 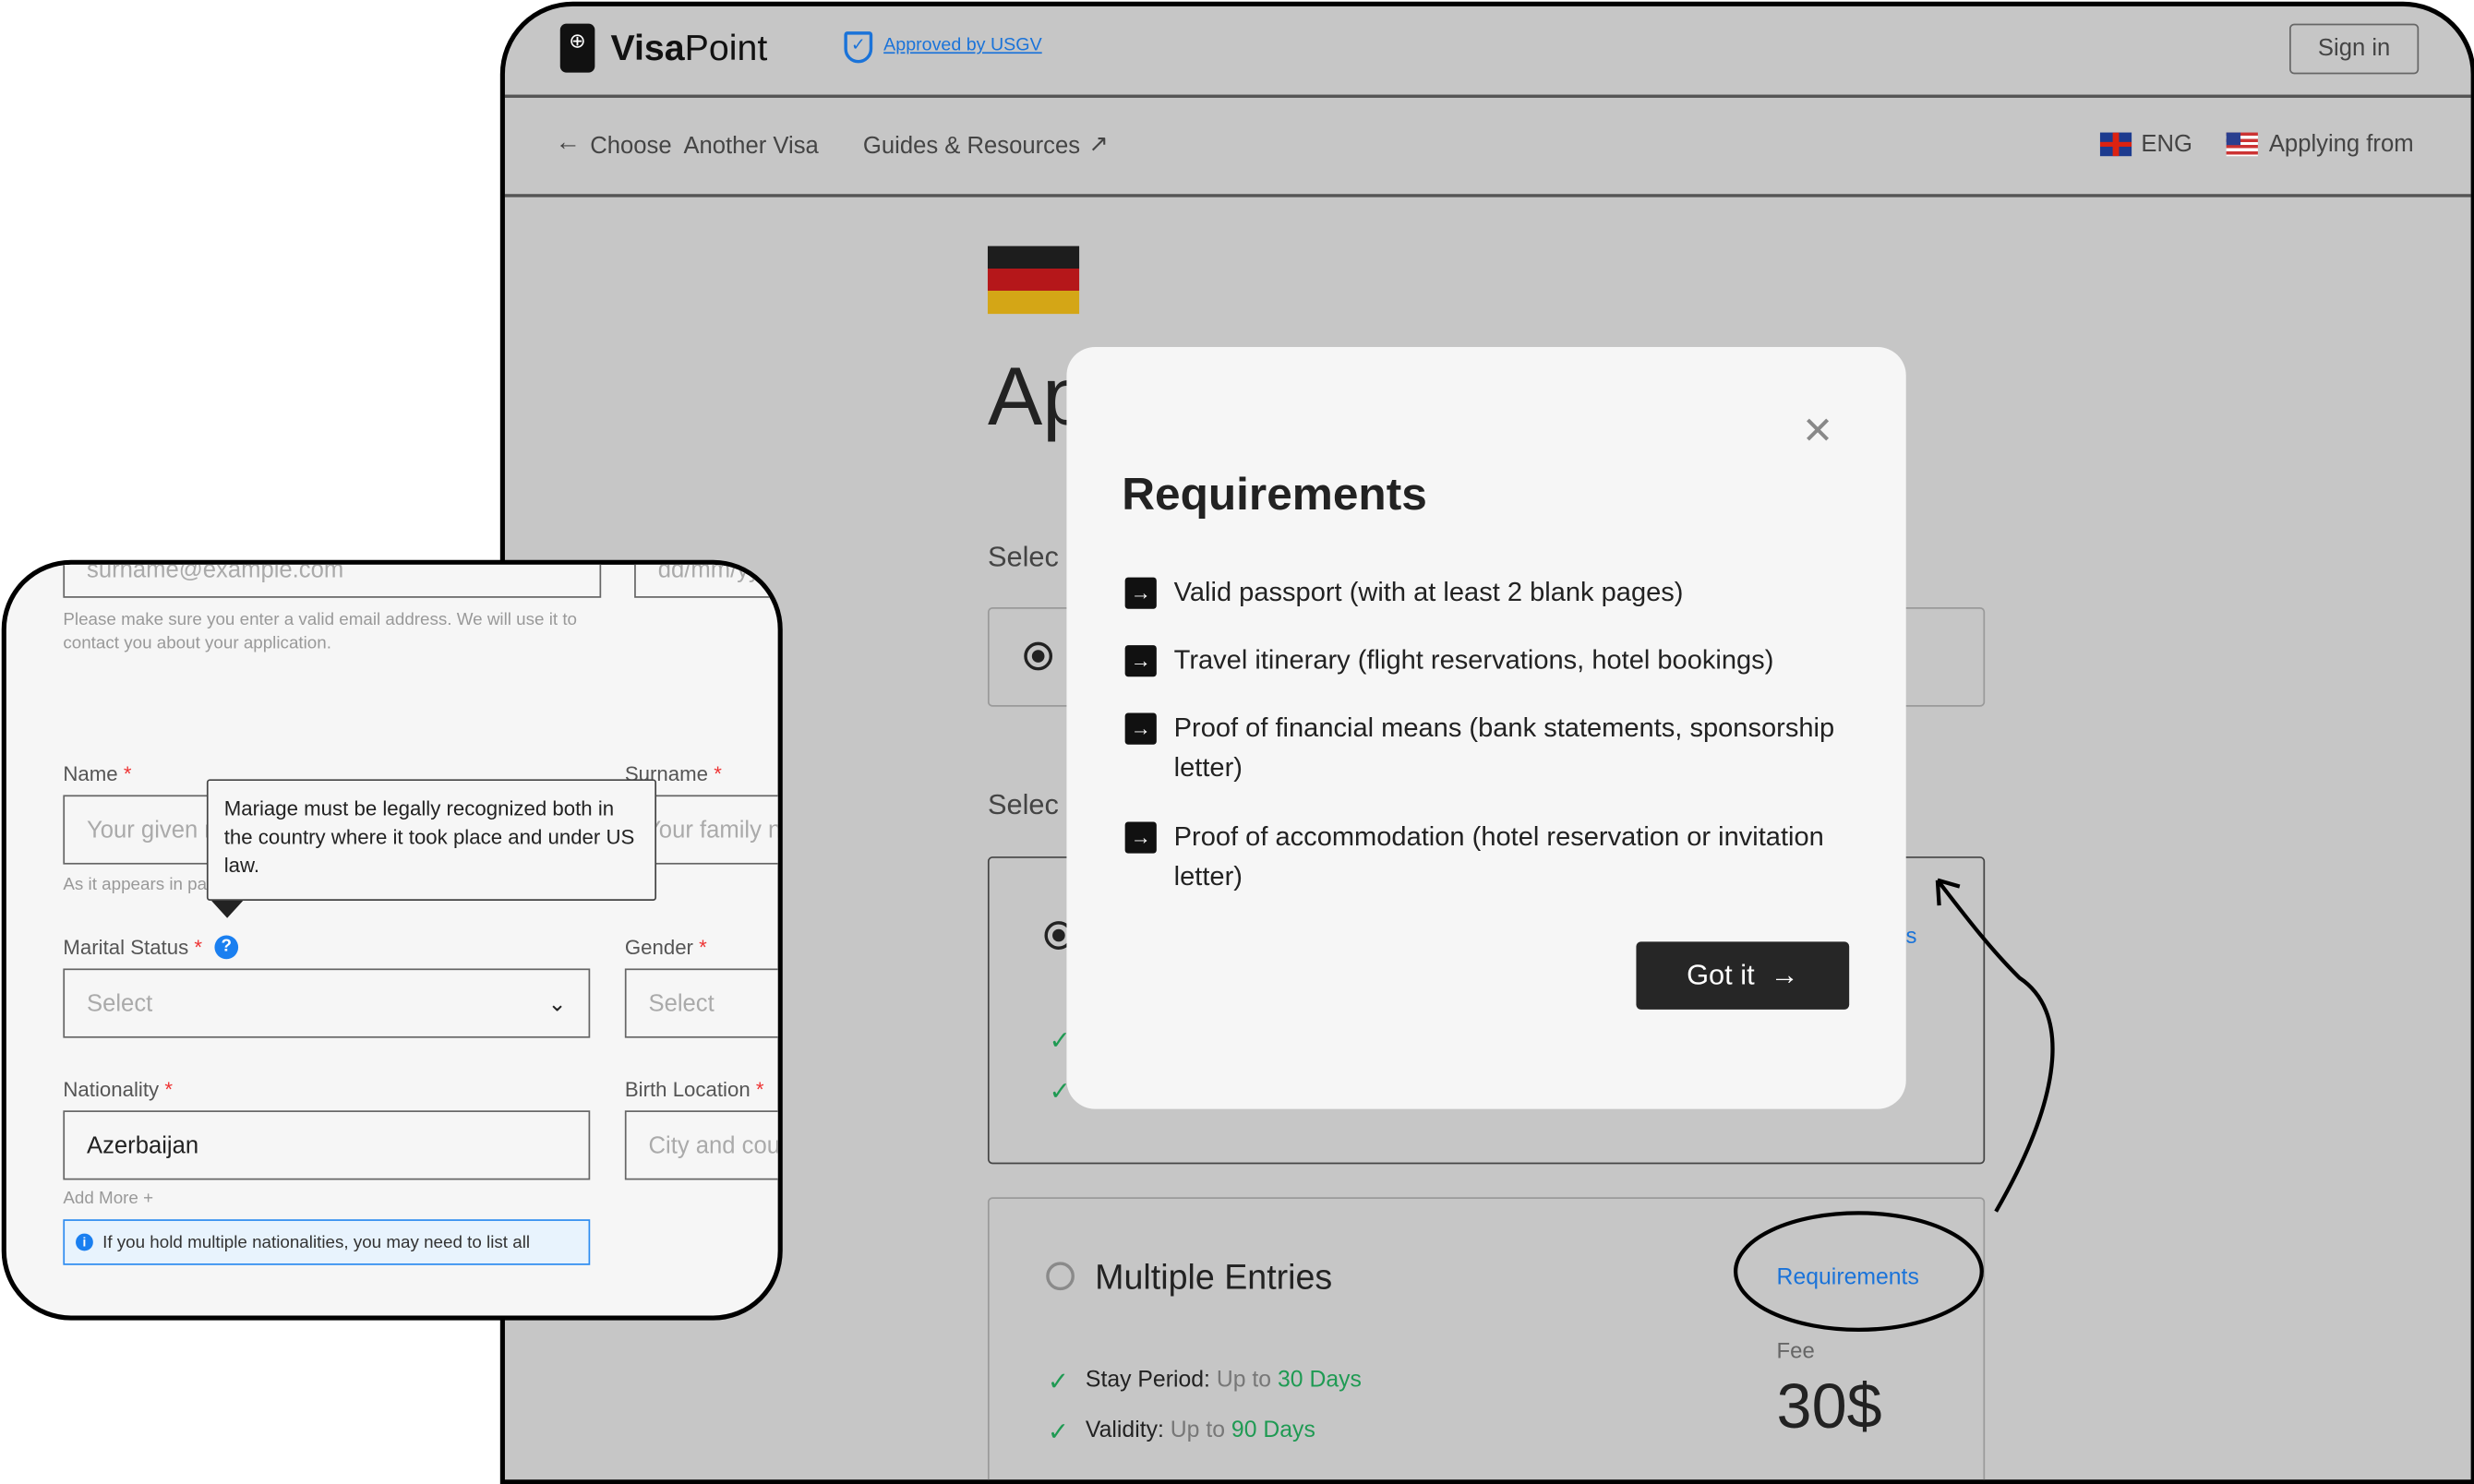 I want to click on marital-status-label: Marital Status *, so click(x=133, y=948).